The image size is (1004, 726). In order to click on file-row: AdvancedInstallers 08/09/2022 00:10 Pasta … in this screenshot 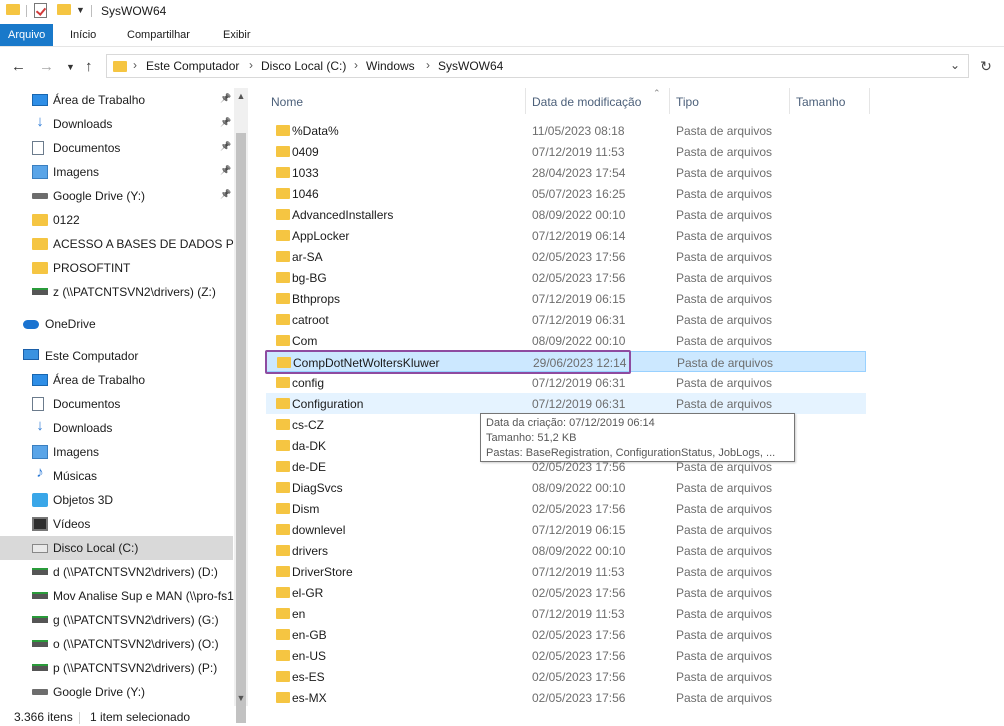, I will do `click(566, 214)`.